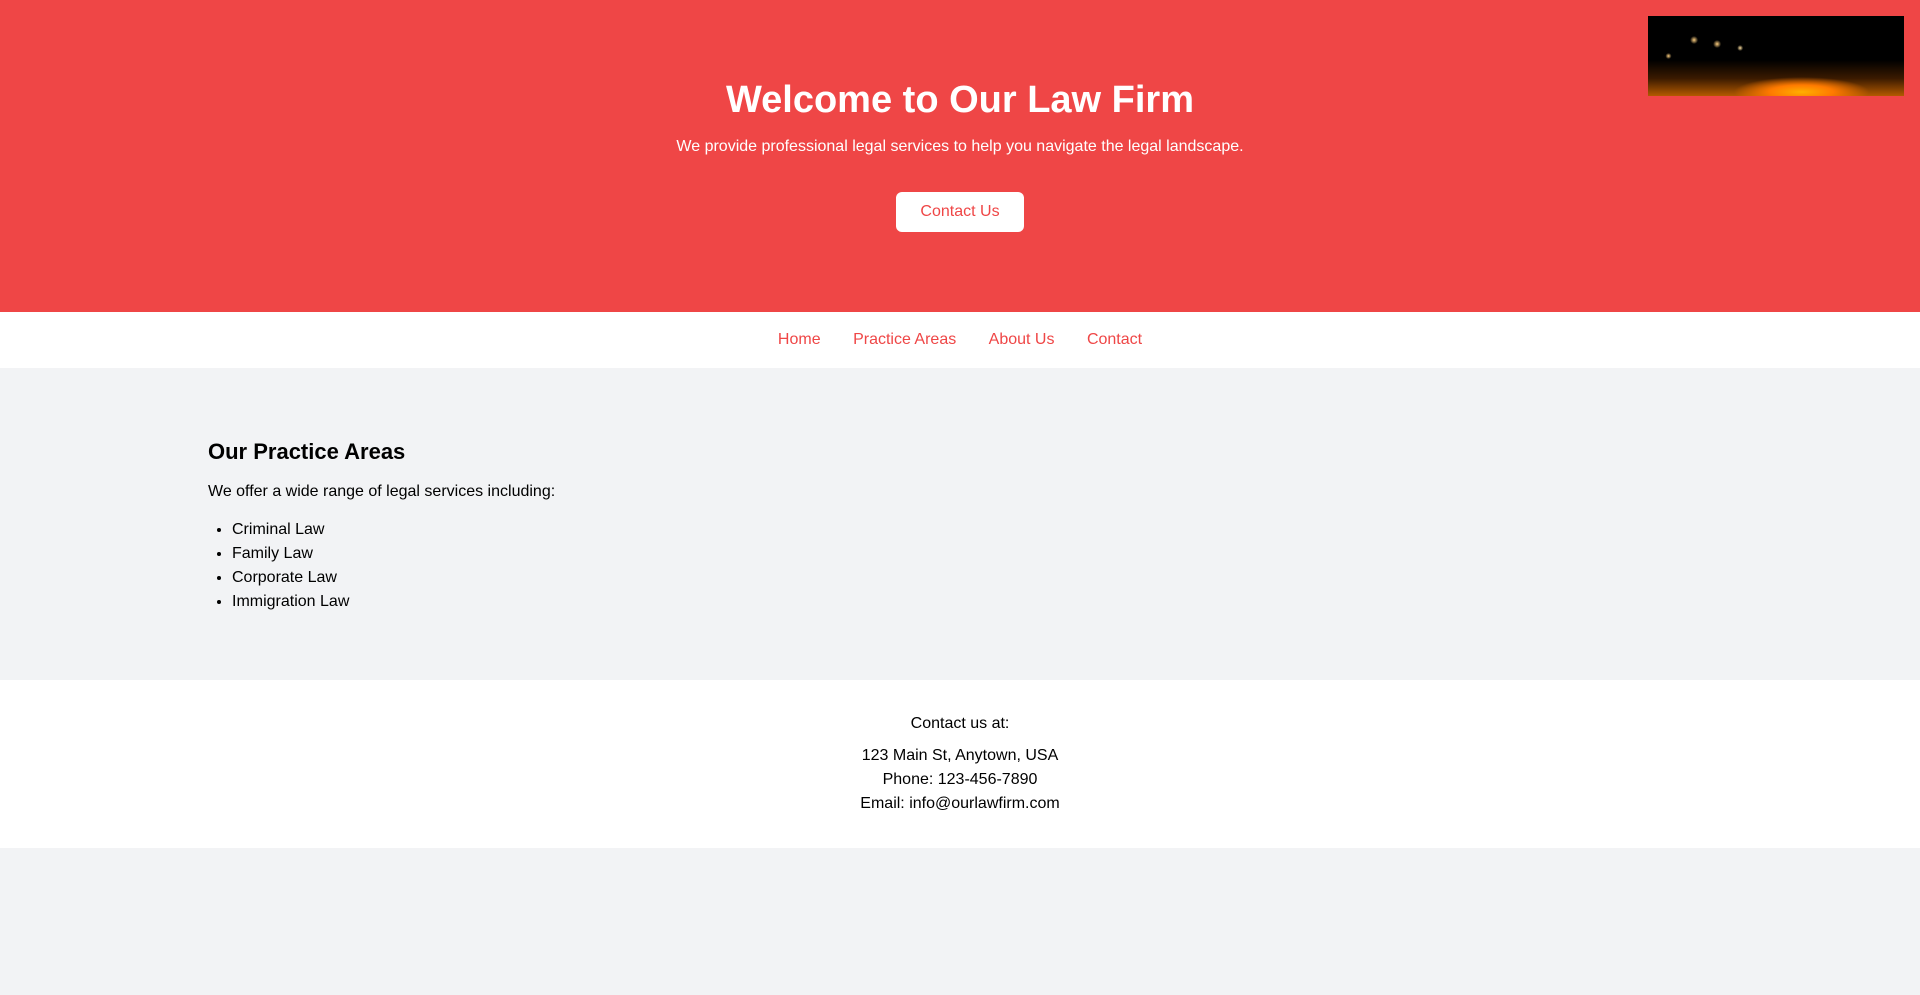 This screenshot has height=995, width=1920. Describe the element at coordinates (960, 779) in the screenshot. I see `footer-phone: Phone: 123-456-7890` at that location.